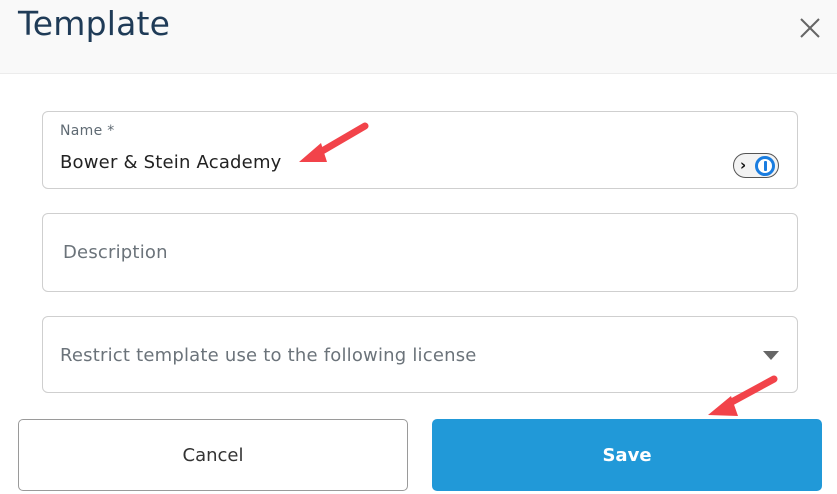 Image resolution: width=837 pixels, height=494 pixels. I want to click on dialog-title: Template, so click(94, 23).